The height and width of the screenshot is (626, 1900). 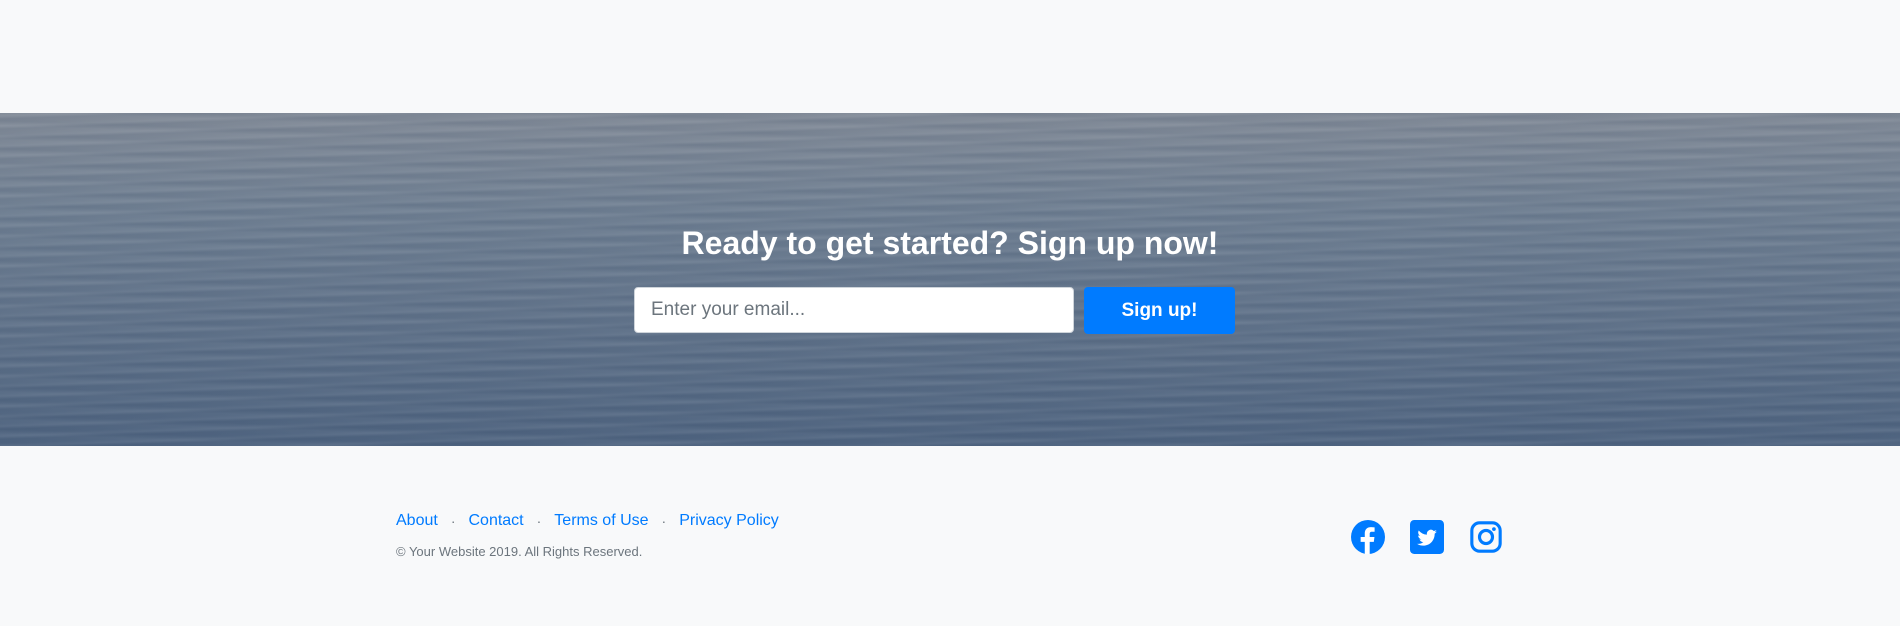 I want to click on signup-form: Sign up!, so click(x=934, y=310).